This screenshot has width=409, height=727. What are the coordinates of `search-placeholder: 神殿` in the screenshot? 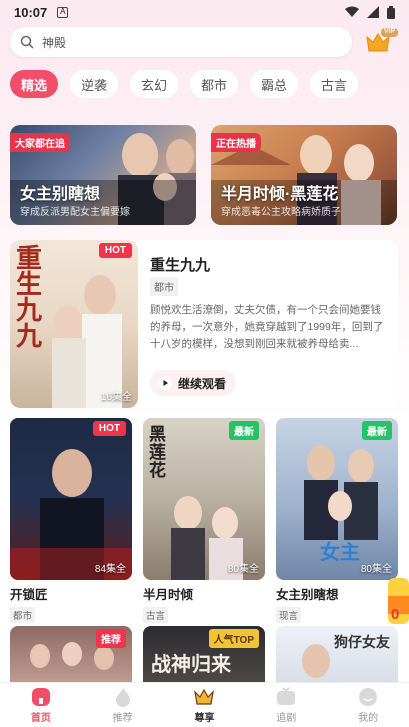 It's located at (54, 42).